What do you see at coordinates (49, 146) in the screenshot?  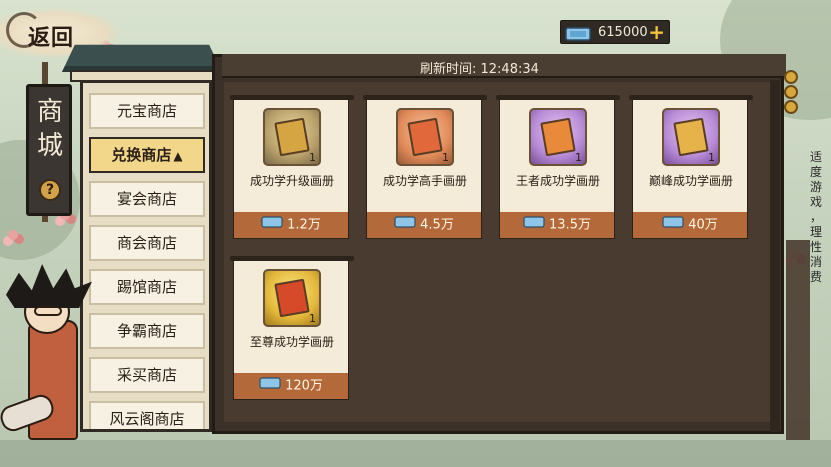 I see `banner-title-char: 城` at bounding box center [49, 146].